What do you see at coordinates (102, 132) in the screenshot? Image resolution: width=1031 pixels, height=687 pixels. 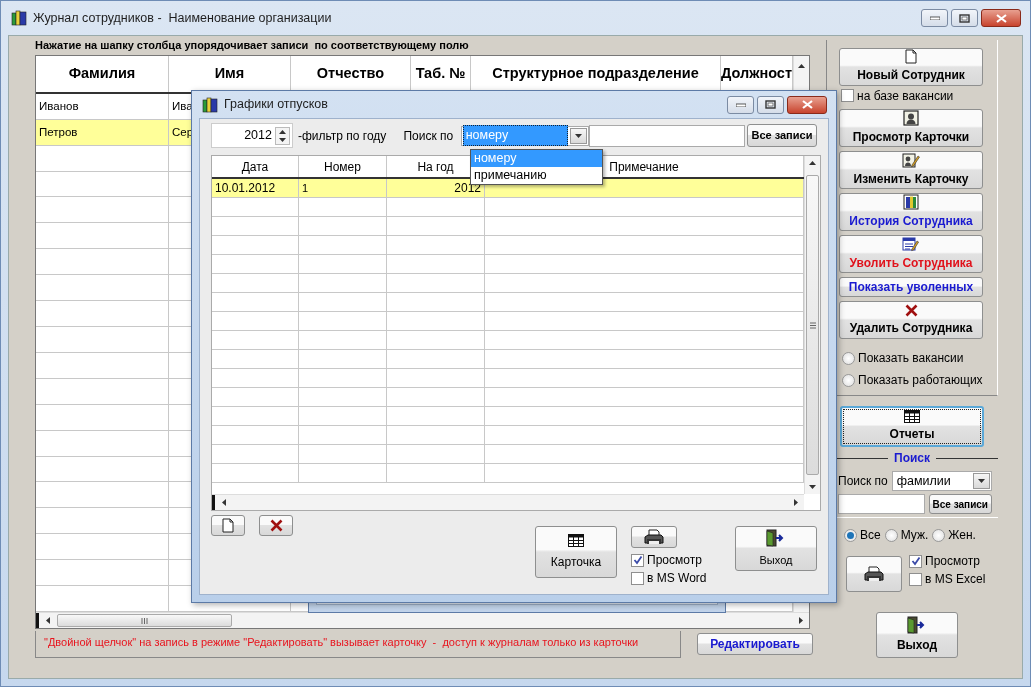 I see `table-cell: Петров` at bounding box center [102, 132].